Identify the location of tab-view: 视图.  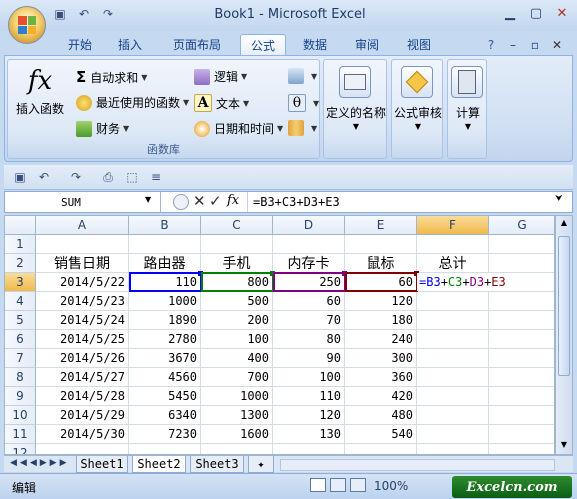
(419, 44).